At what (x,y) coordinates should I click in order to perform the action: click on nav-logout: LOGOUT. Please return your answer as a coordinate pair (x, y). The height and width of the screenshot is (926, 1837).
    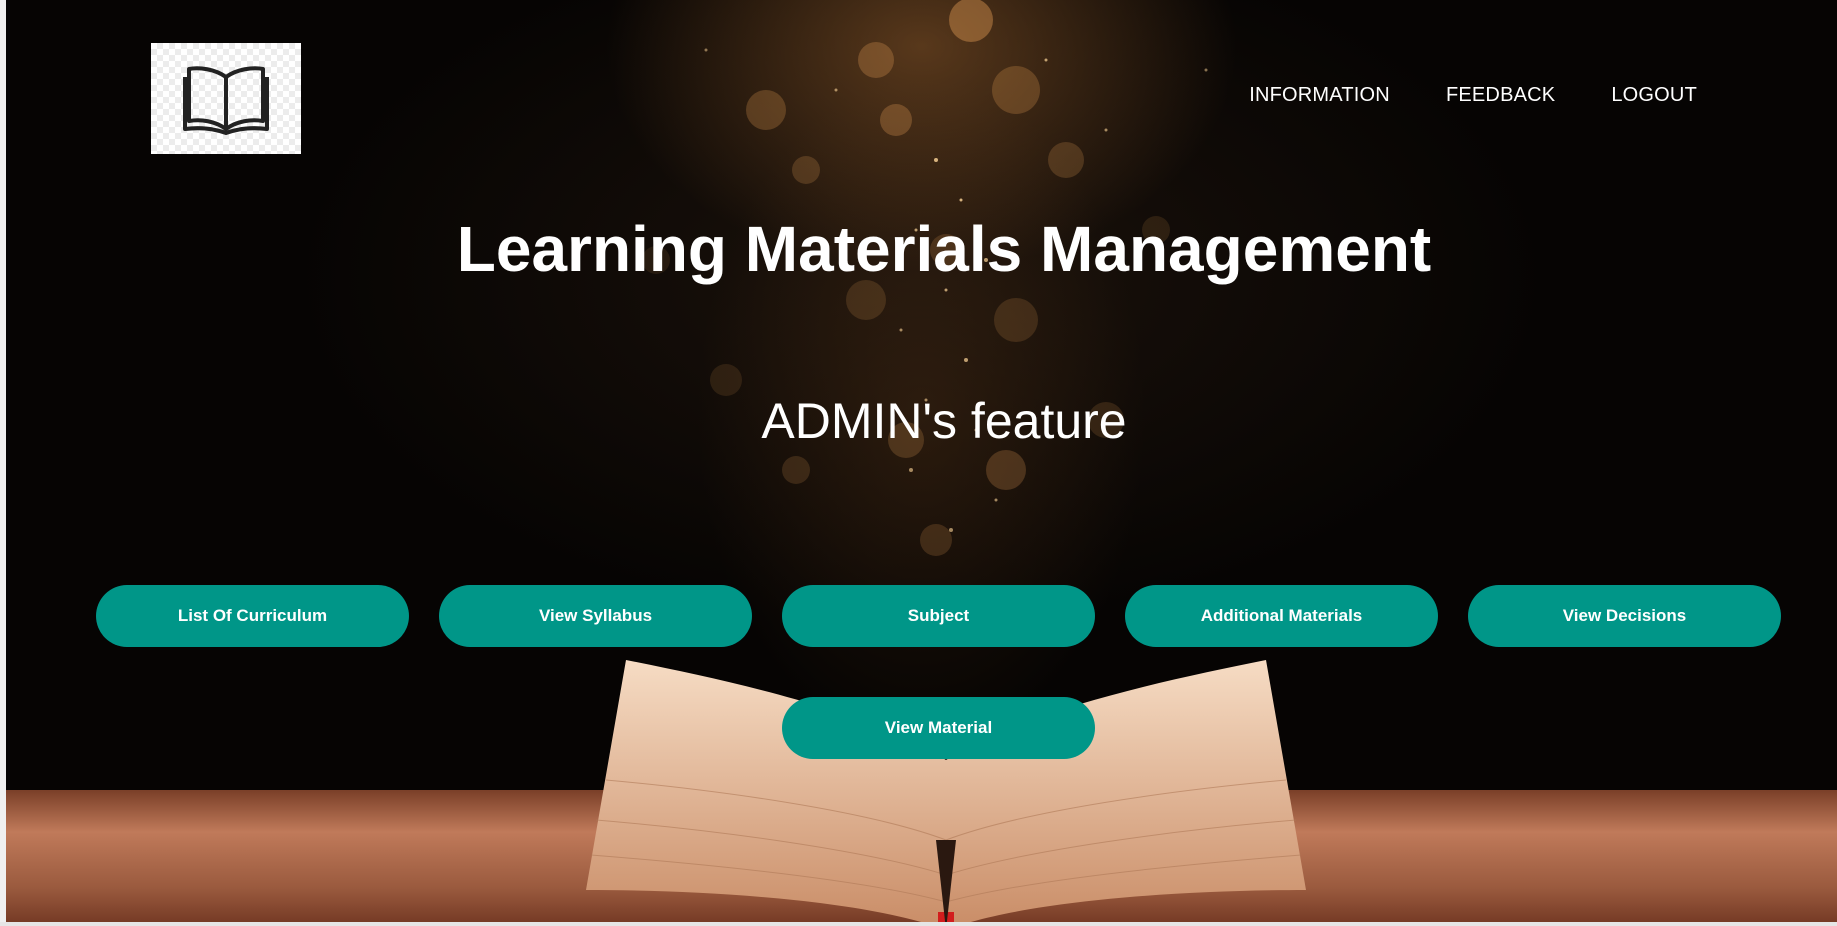
    Looking at the image, I should click on (1654, 95).